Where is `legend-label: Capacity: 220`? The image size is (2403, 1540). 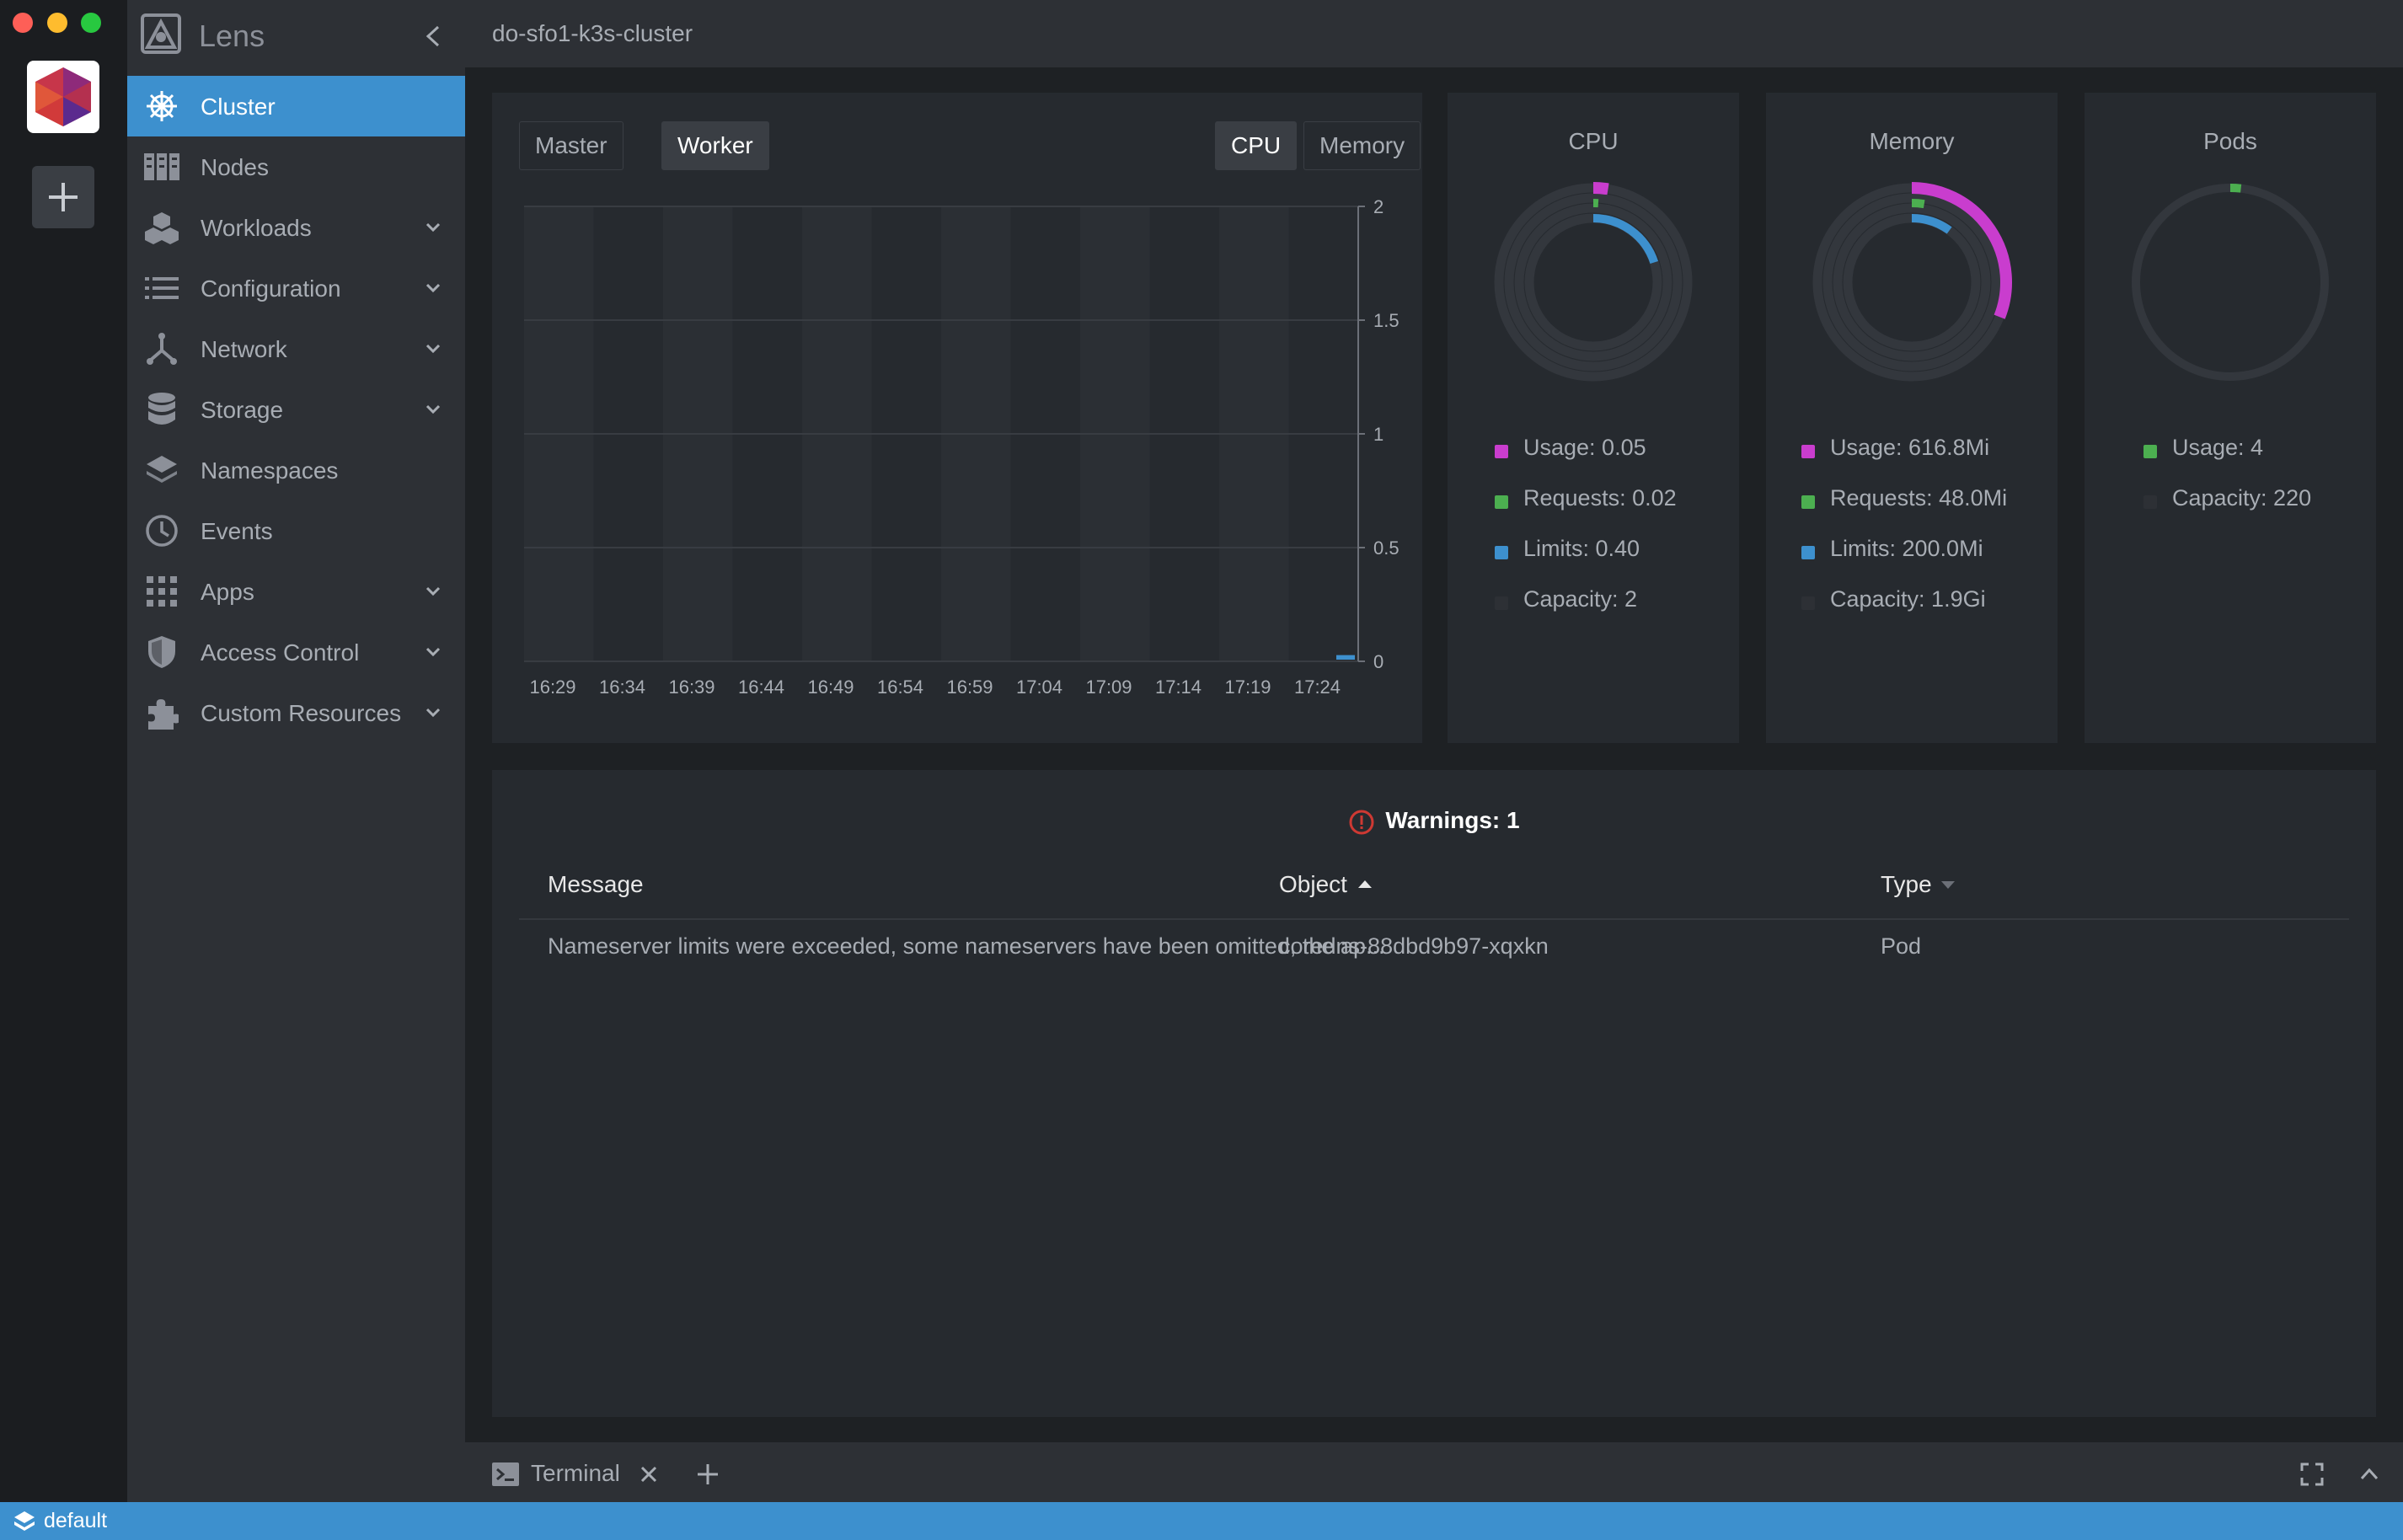
legend-label: Capacity: 220 is located at coordinates (2242, 498).